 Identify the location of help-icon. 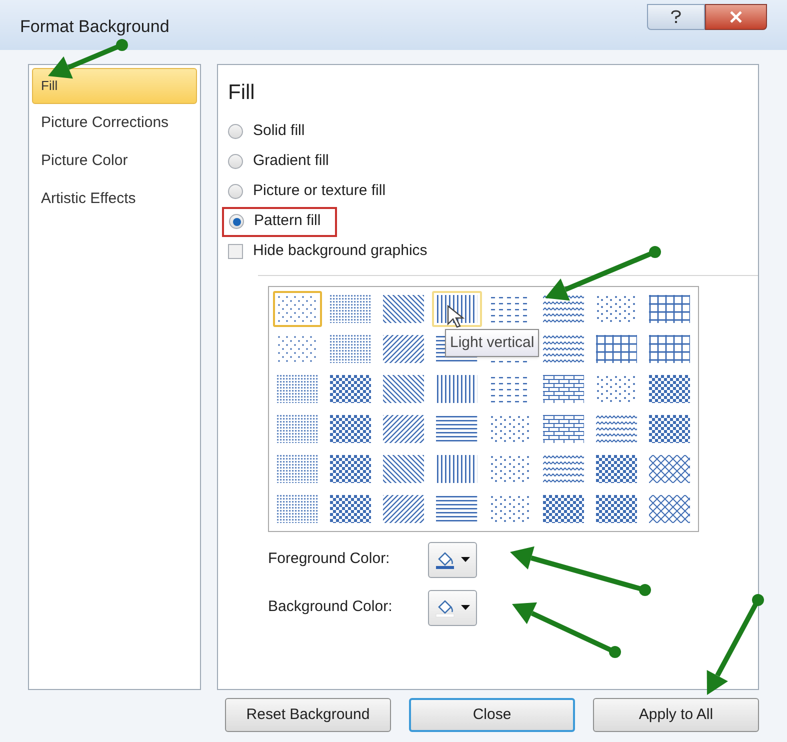
(676, 17).